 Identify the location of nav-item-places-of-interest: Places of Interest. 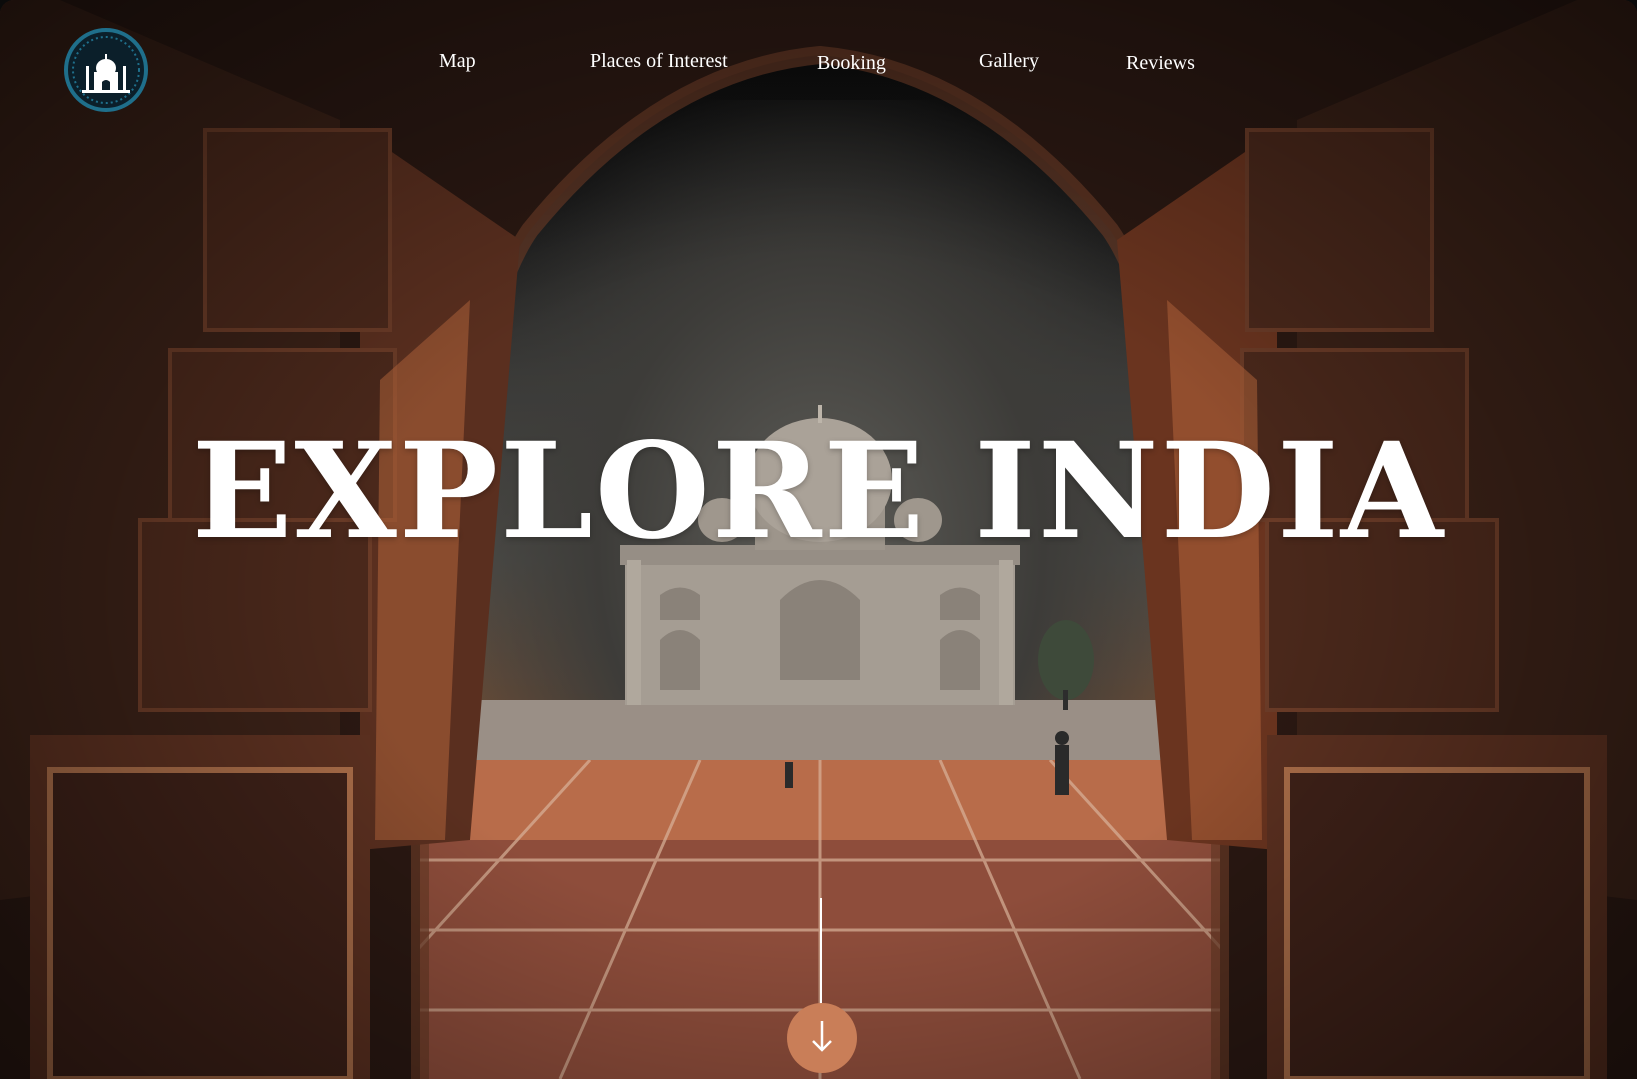
(659, 61).